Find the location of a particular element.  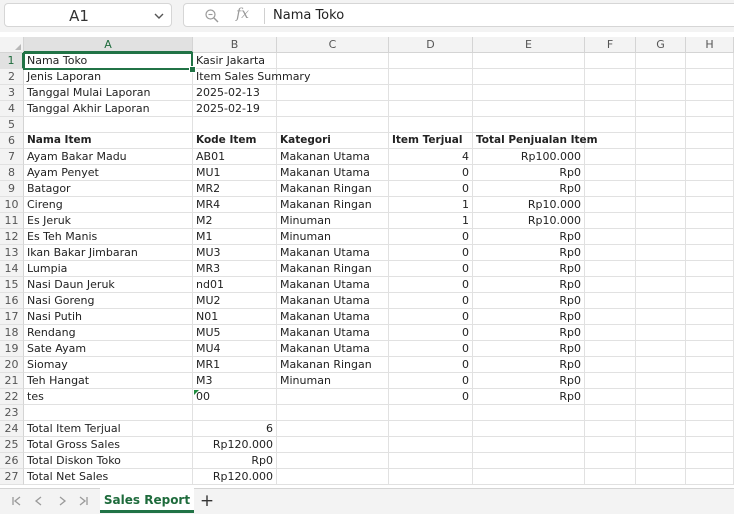

cell-f12 is located at coordinates (610, 237).